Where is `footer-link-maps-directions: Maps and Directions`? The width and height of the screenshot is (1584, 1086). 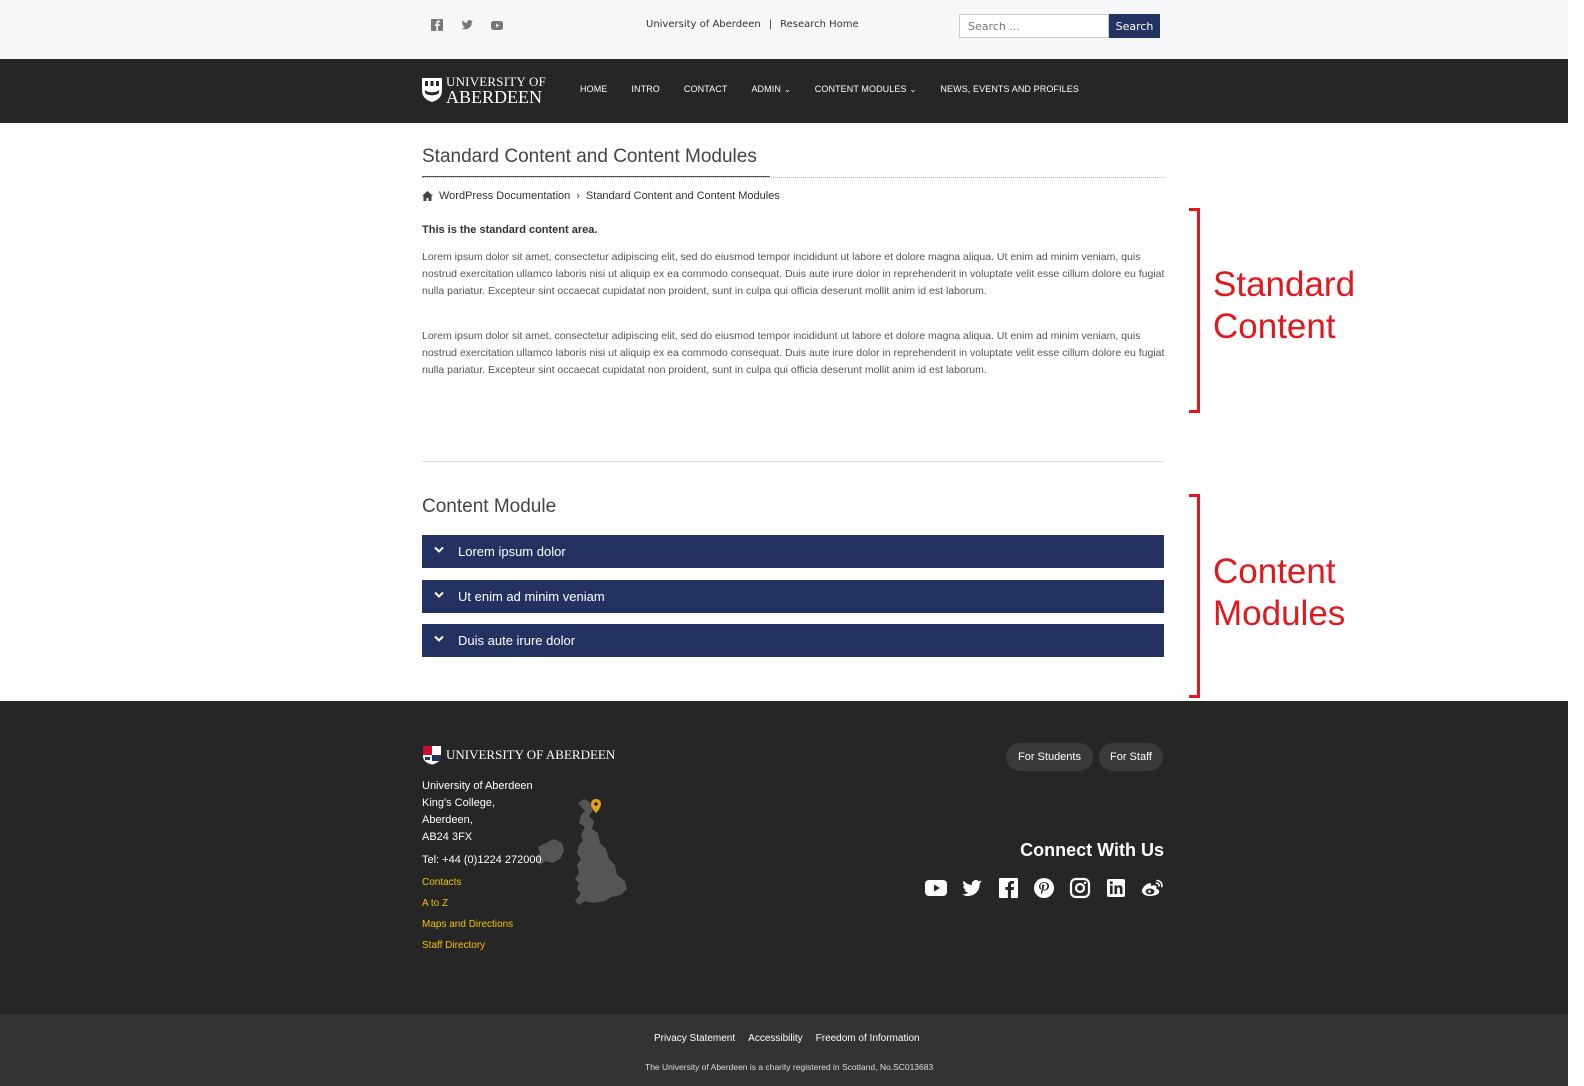
footer-link-maps-directions: Maps and Directions is located at coordinates (467, 924).